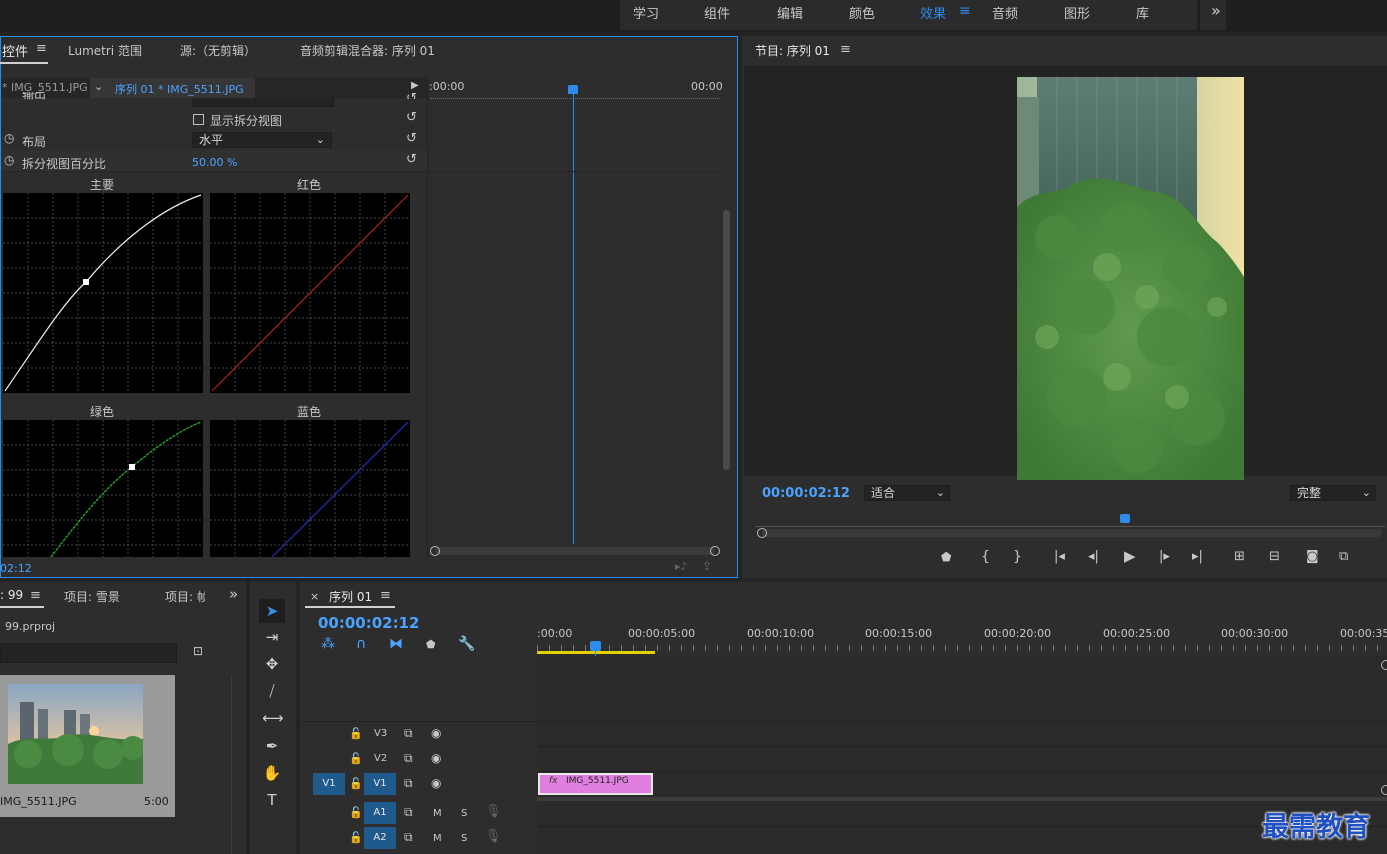  Describe the element at coordinates (262, 140) in the screenshot. I see `layout-select: 水平 ⌄` at that location.